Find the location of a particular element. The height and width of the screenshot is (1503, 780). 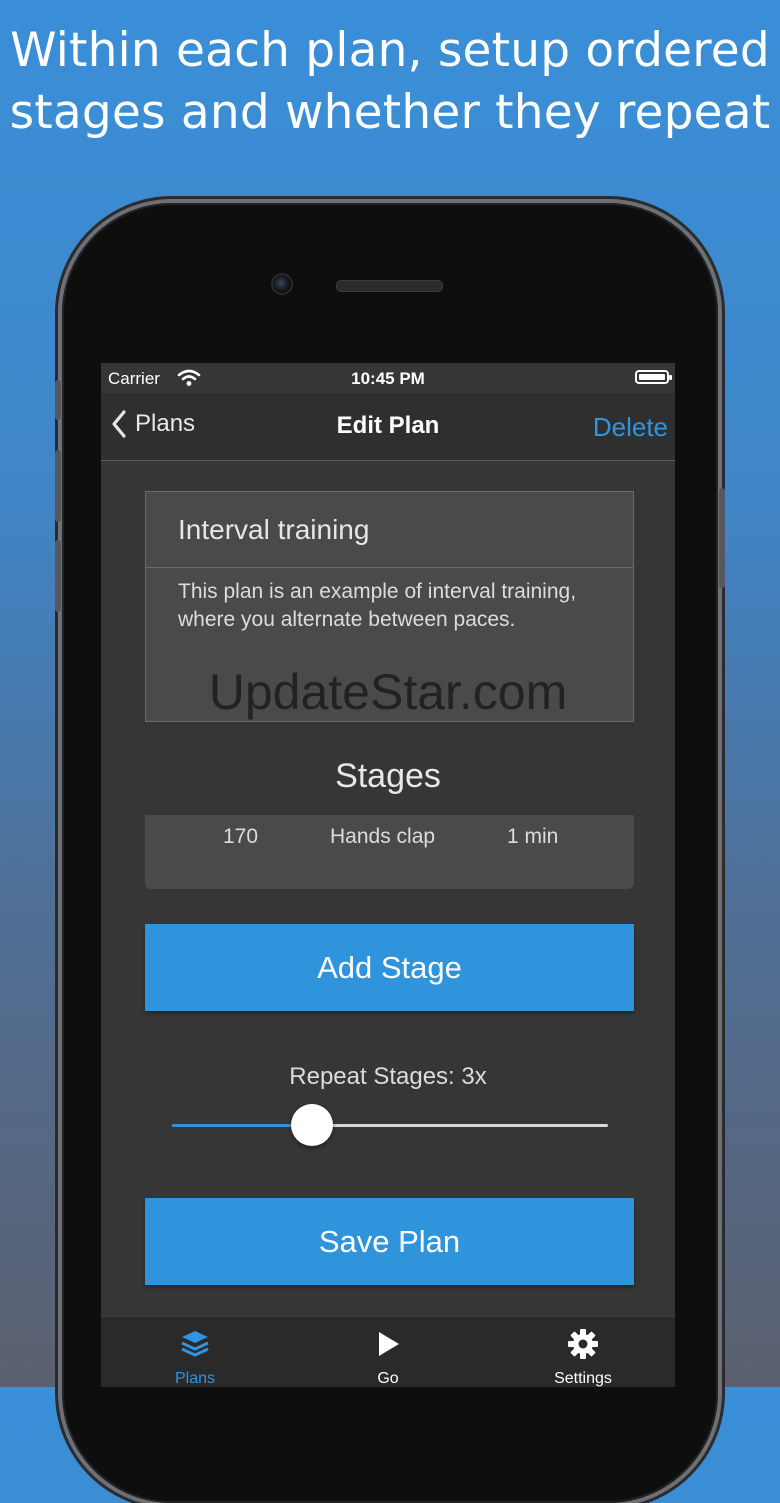

status-time: 10:45 PM is located at coordinates (388, 378).